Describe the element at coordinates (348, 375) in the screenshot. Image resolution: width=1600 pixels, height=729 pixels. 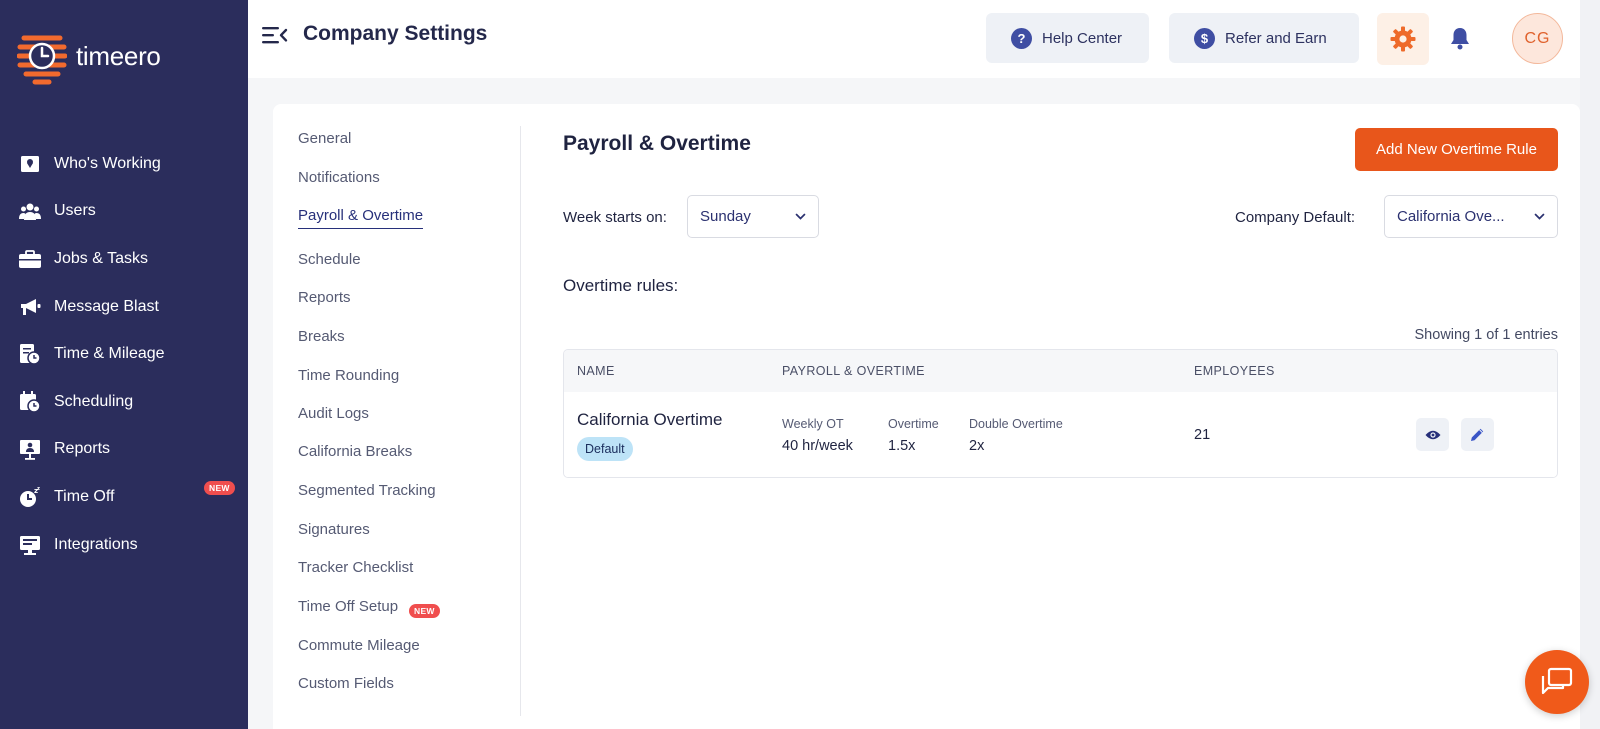
I see `subnav-item-time-rounding: Time Rounding` at that location.